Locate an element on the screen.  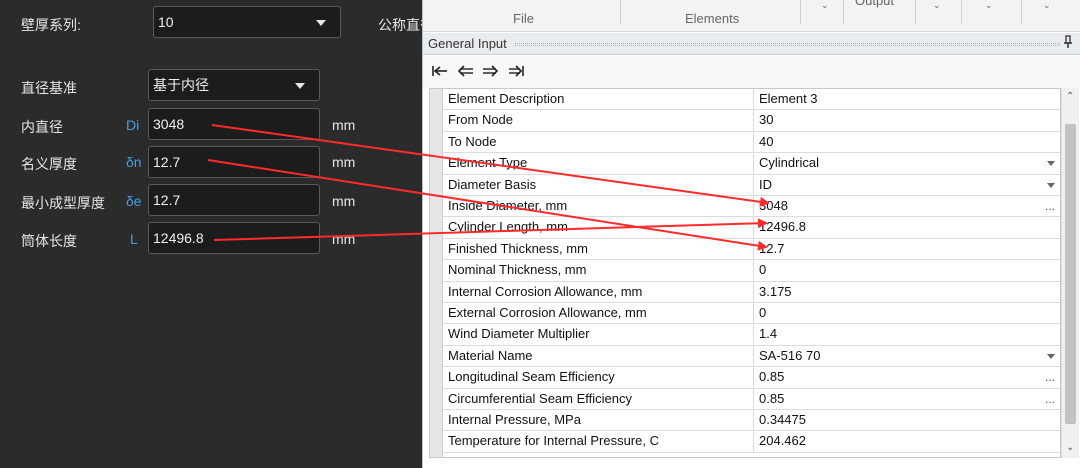
property-value-text: Cylindrical is located at coordinates (789, 163).